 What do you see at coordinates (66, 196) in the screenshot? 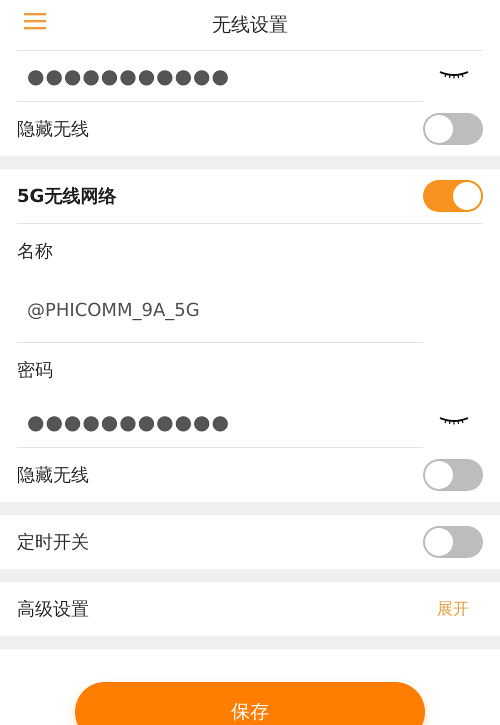
I see `setting-label: 5G无线网络` at bounding box center [66, 196].